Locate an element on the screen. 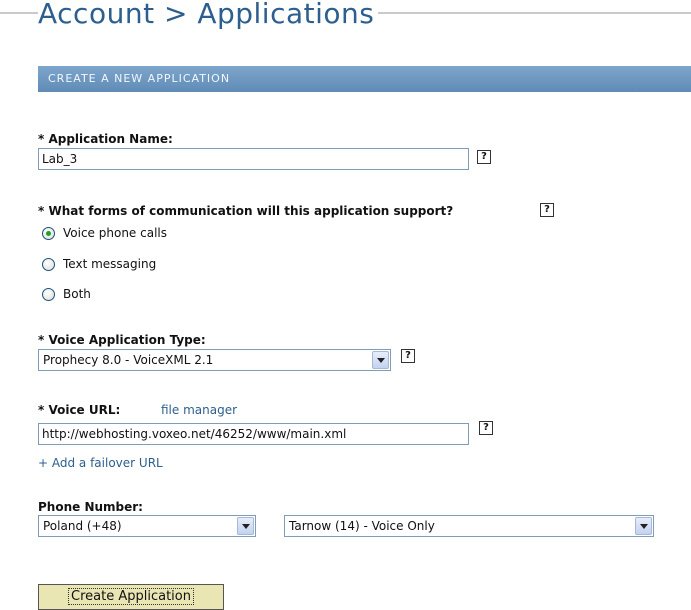 This screenshot has width=691, height=610. radio-both-label: Both is located at coordinates (77, 294).